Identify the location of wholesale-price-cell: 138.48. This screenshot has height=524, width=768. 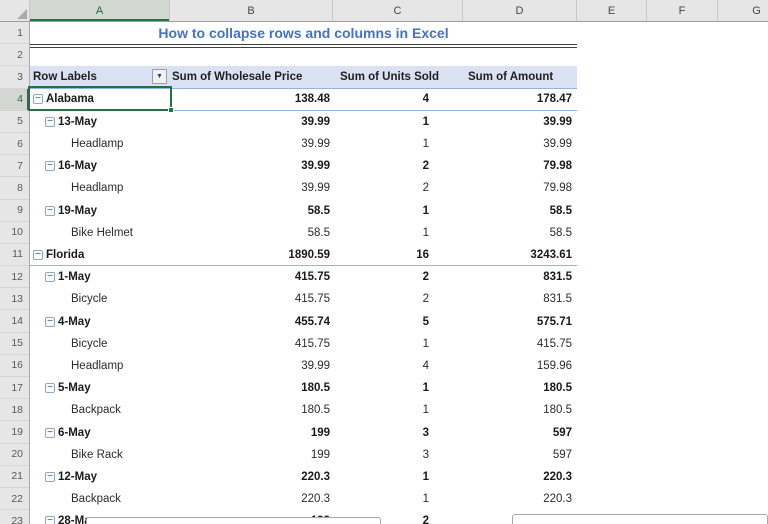
(251, 99).